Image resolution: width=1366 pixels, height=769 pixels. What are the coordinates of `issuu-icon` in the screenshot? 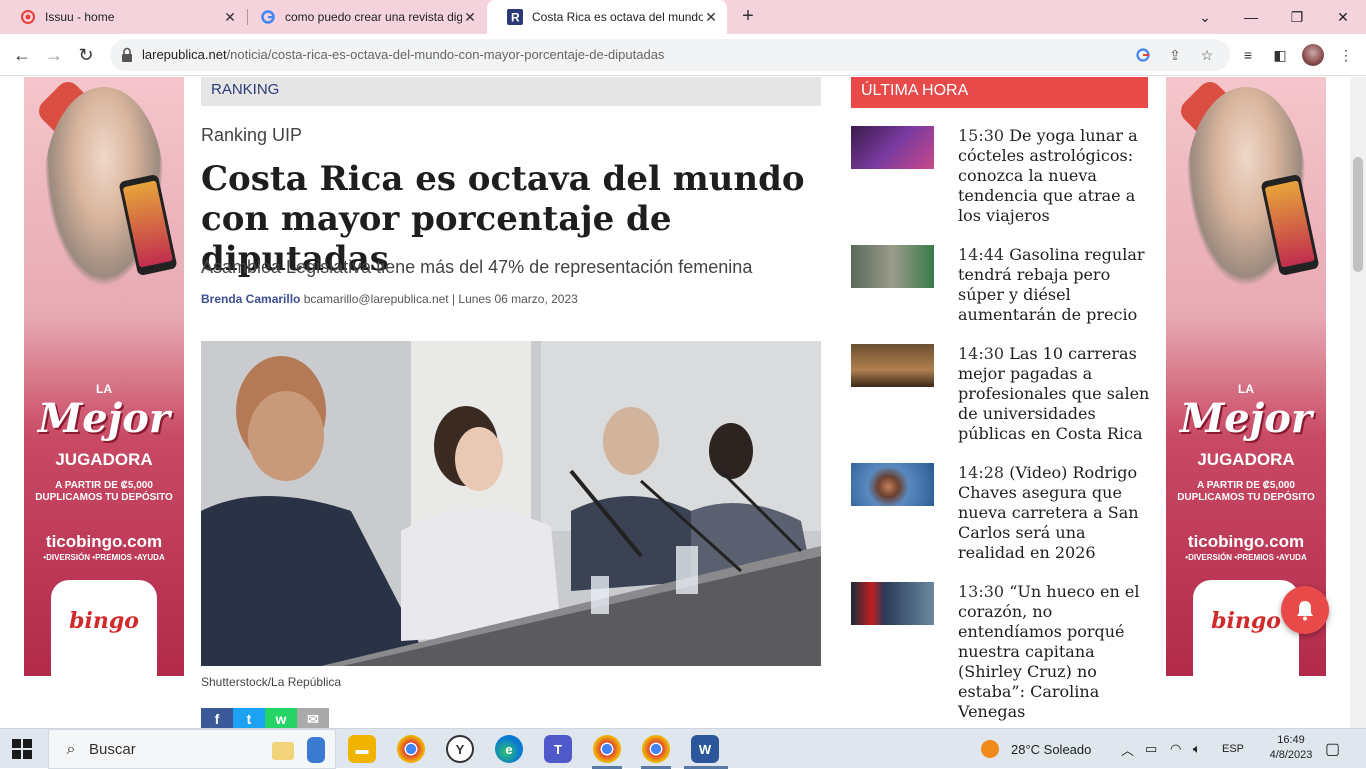 It's located at (28, 17).